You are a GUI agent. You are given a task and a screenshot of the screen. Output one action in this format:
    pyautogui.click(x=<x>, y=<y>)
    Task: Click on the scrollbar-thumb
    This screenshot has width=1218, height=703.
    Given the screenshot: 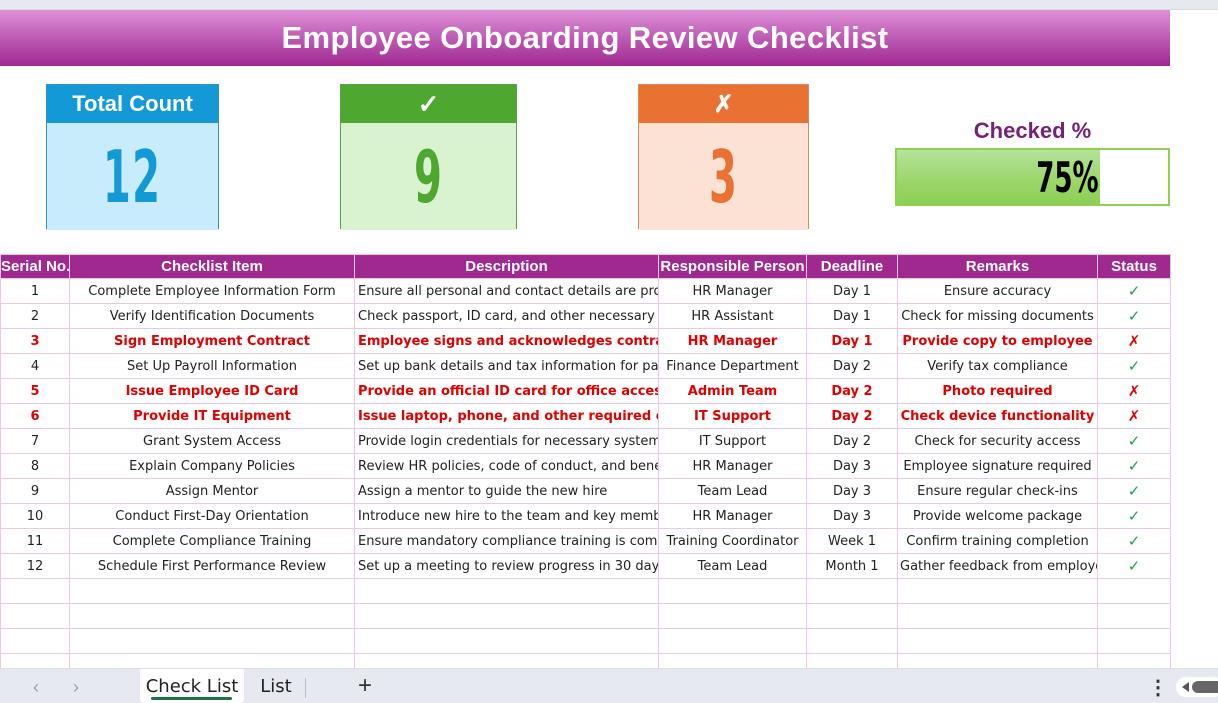 What is the action you would take?
    pyautogui.click(x=1205, y=687)
    